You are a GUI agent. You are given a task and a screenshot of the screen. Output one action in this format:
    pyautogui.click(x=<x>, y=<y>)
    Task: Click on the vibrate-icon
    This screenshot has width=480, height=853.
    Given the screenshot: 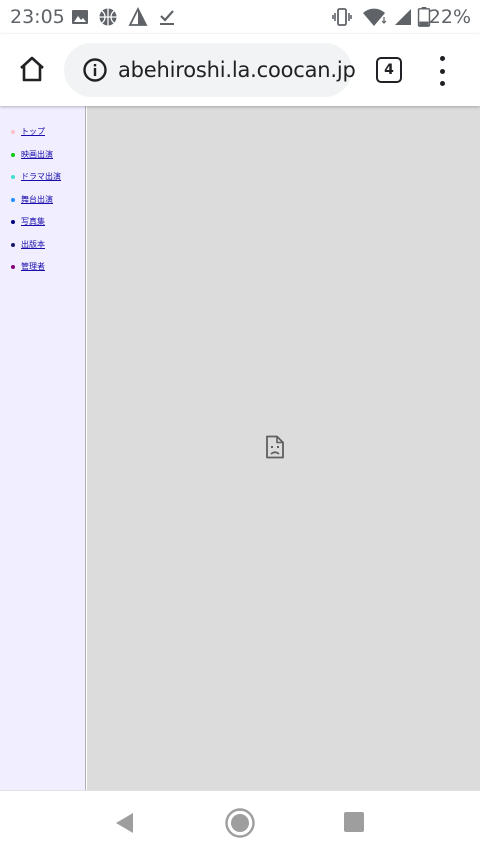 What is the action you would take?
    pyautogui.click(x=342, y=17)
    